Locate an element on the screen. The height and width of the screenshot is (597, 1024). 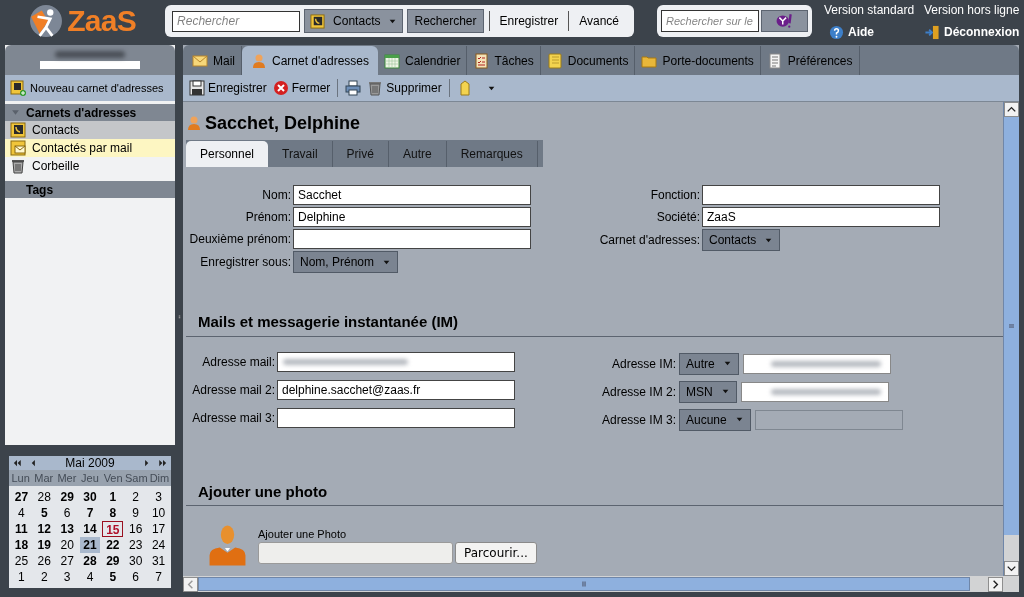
calendar-day: 13 is located at coordinates (67, 529).